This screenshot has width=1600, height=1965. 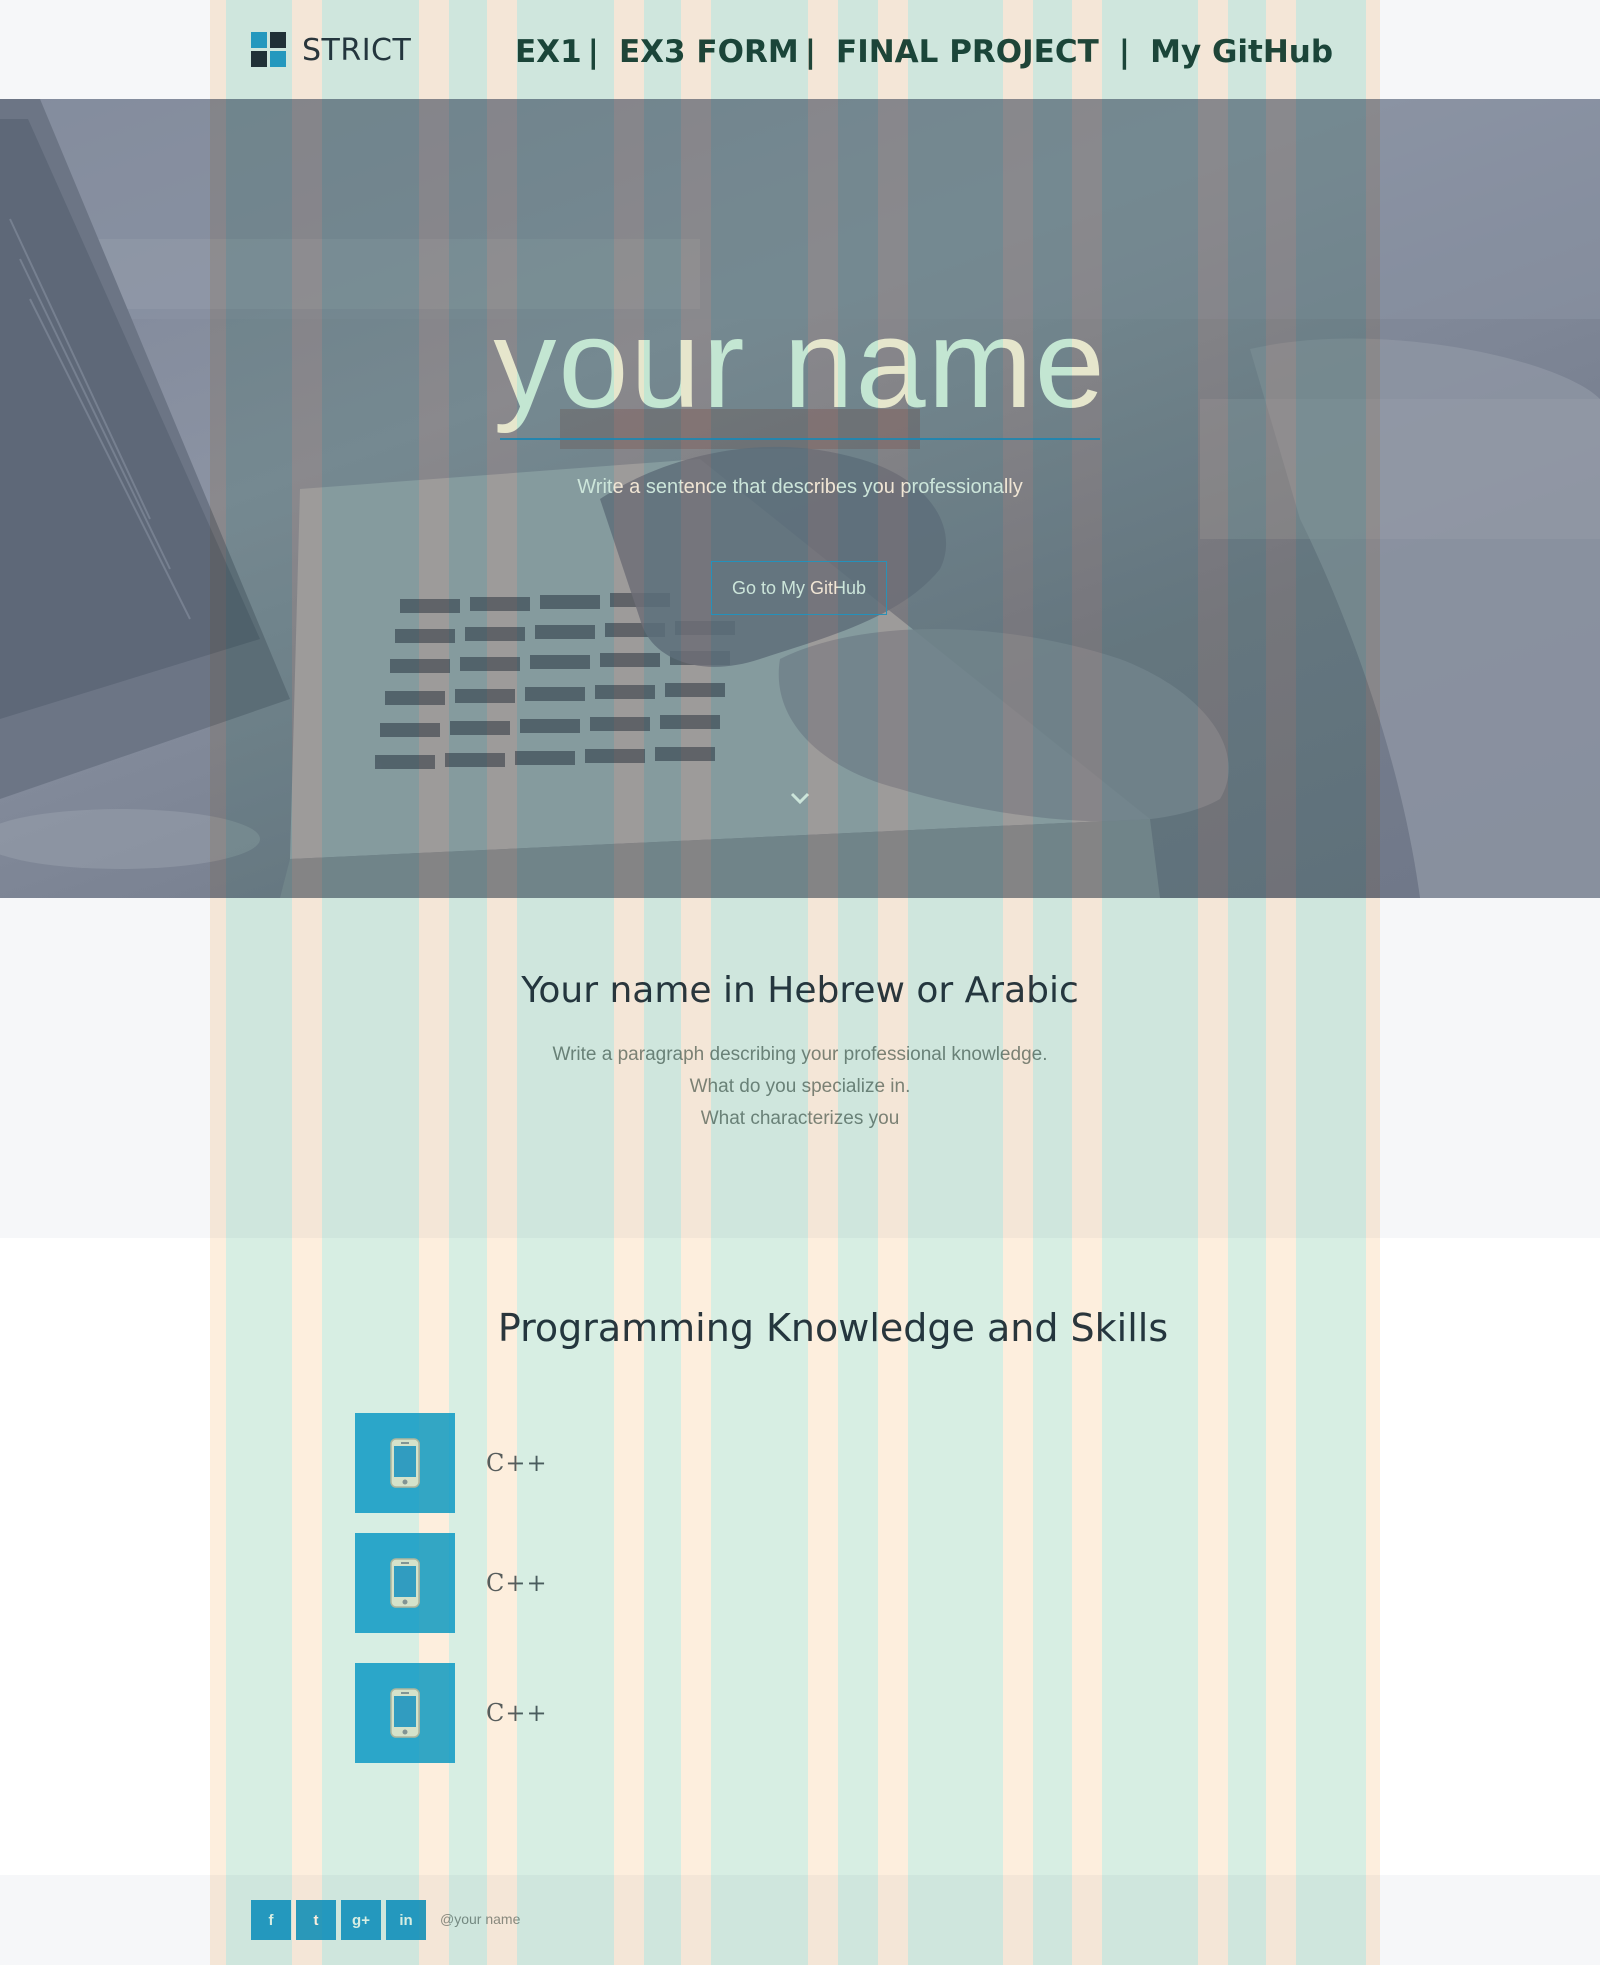 I want to click on google-plus-icon: g+, so click(x=361, y=1920).